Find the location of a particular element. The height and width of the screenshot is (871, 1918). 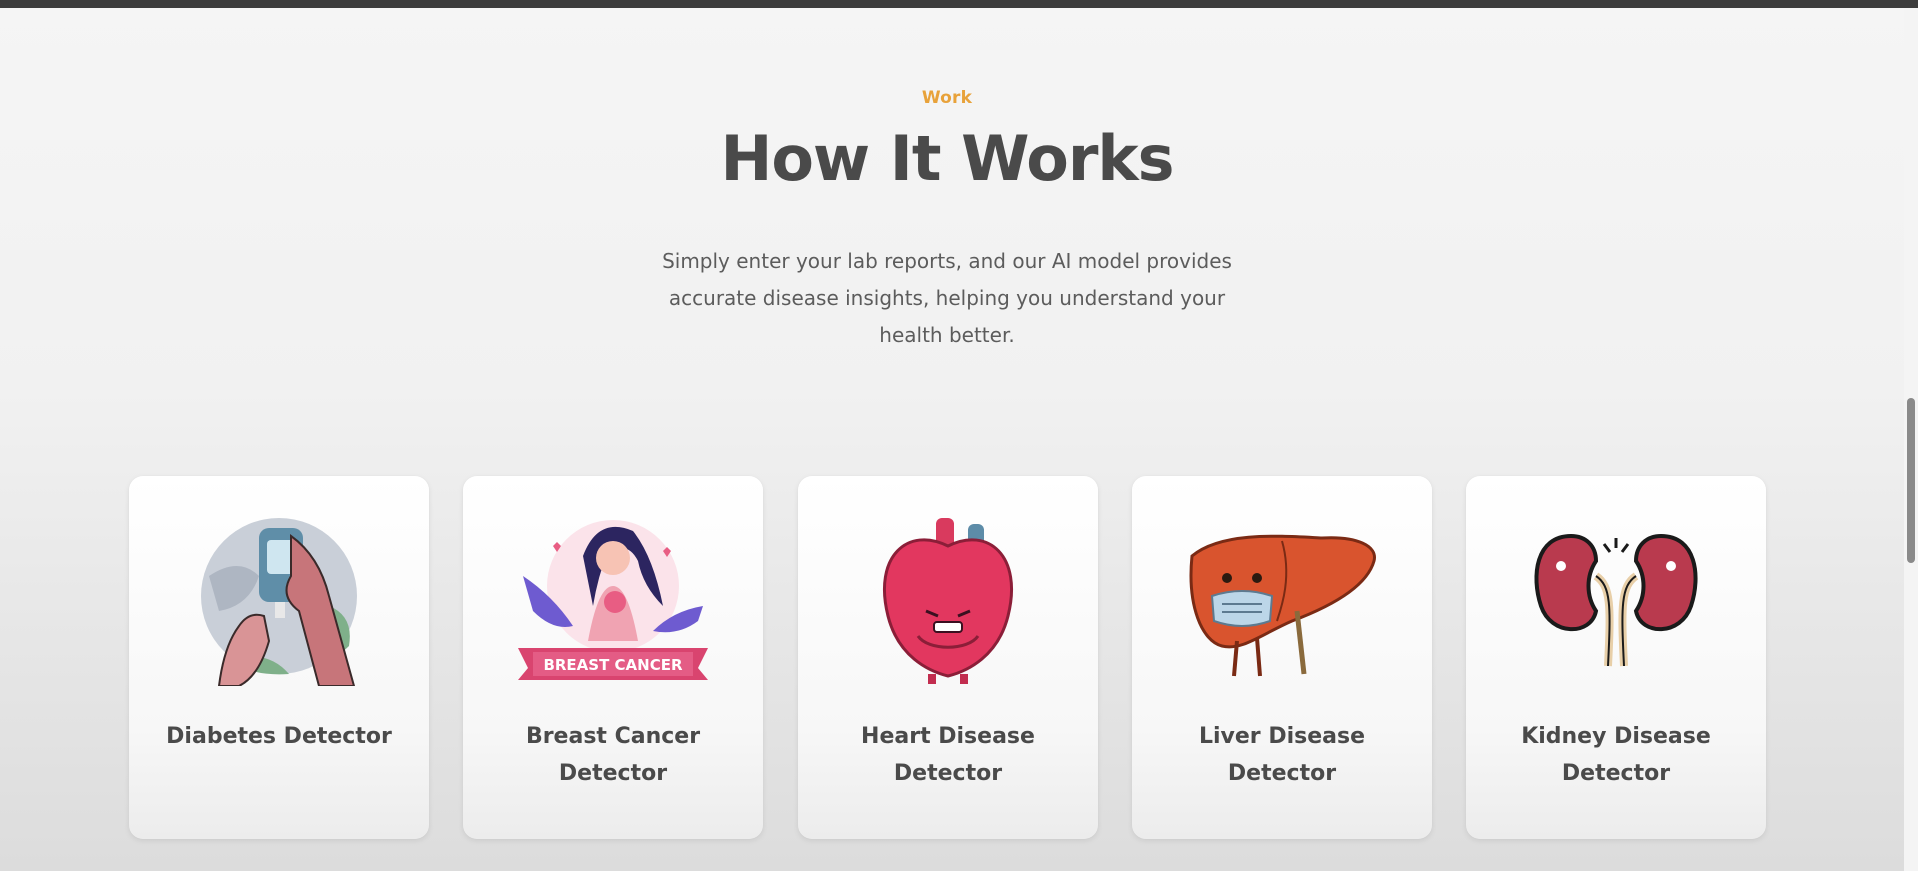

heart-icon is located at coordinates (948, 601).